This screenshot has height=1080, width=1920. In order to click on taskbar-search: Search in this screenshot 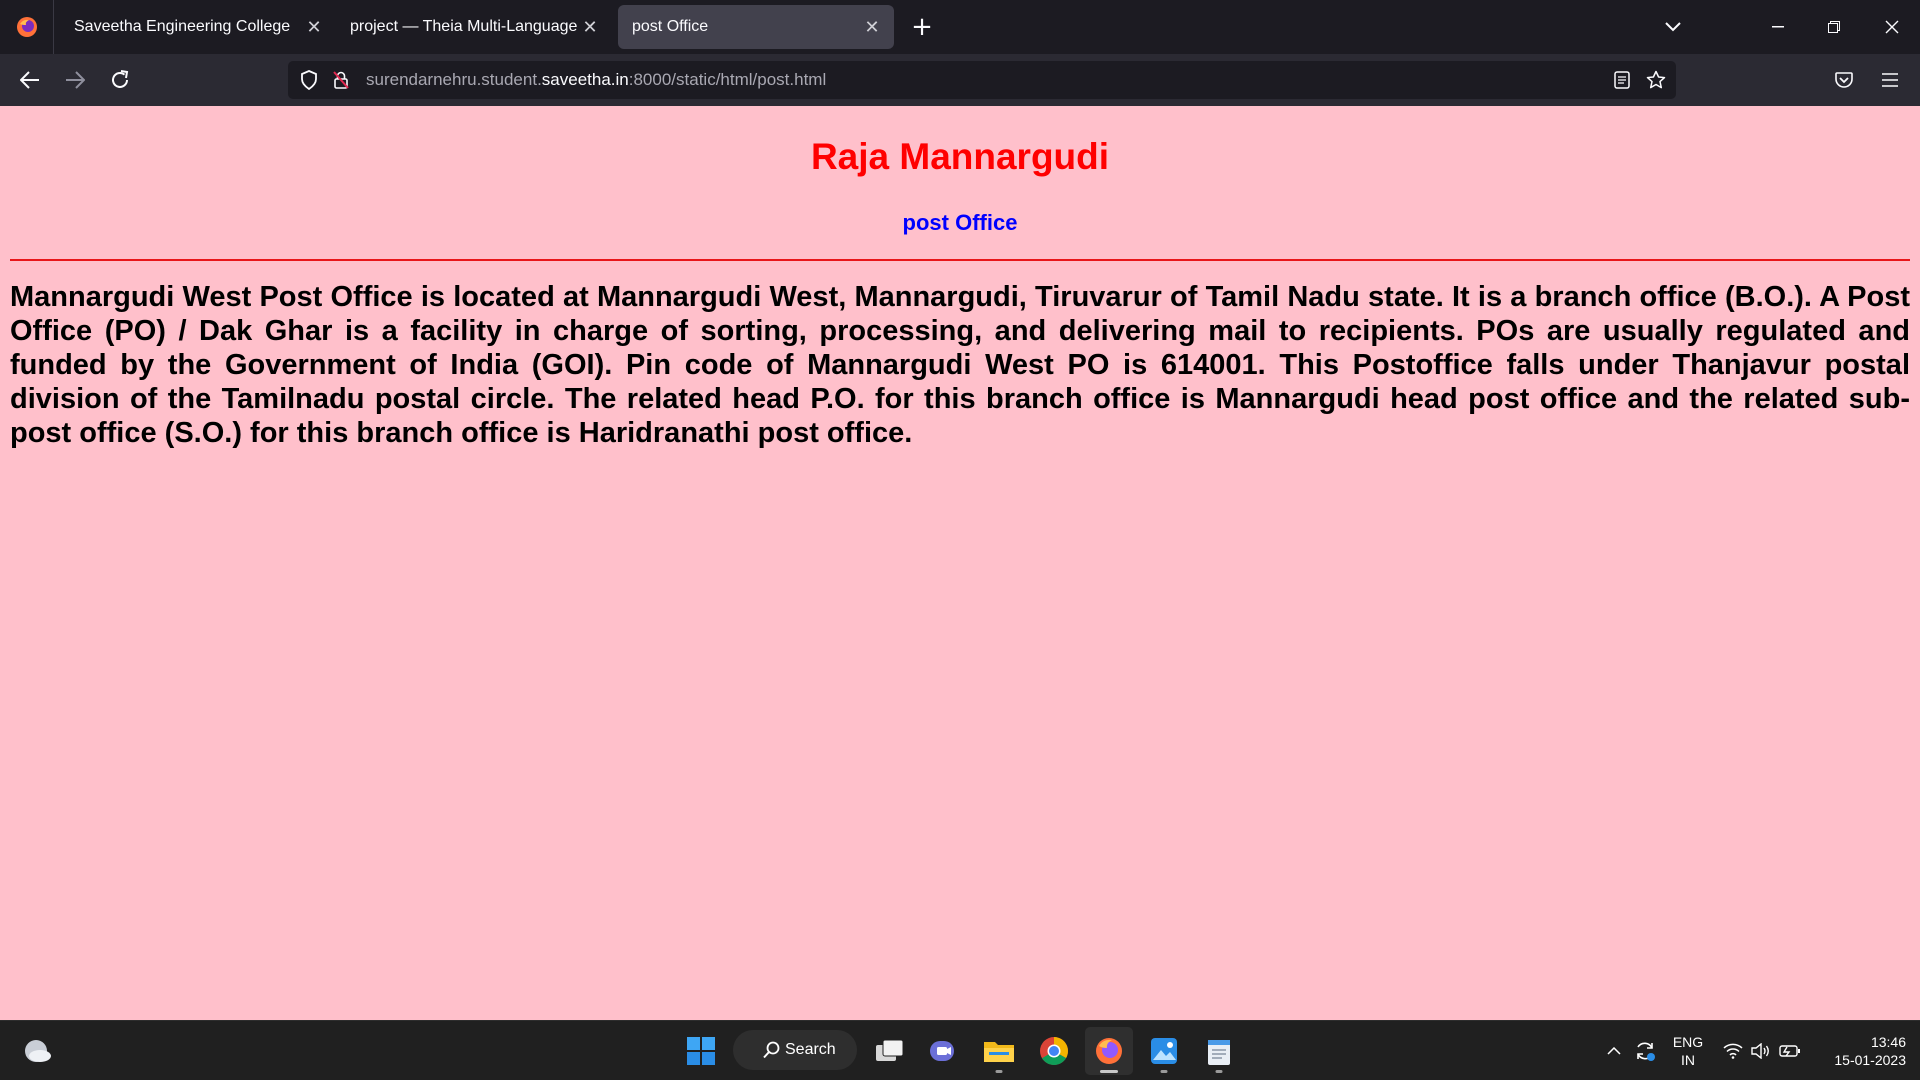, I will do `click(795, 1050)`.